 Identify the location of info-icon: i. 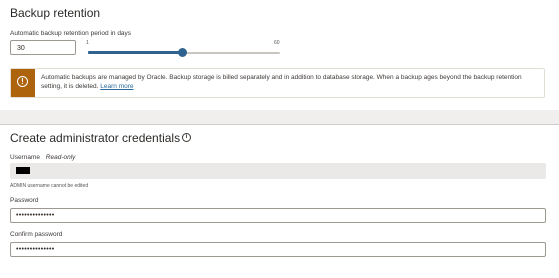
(186, 137).